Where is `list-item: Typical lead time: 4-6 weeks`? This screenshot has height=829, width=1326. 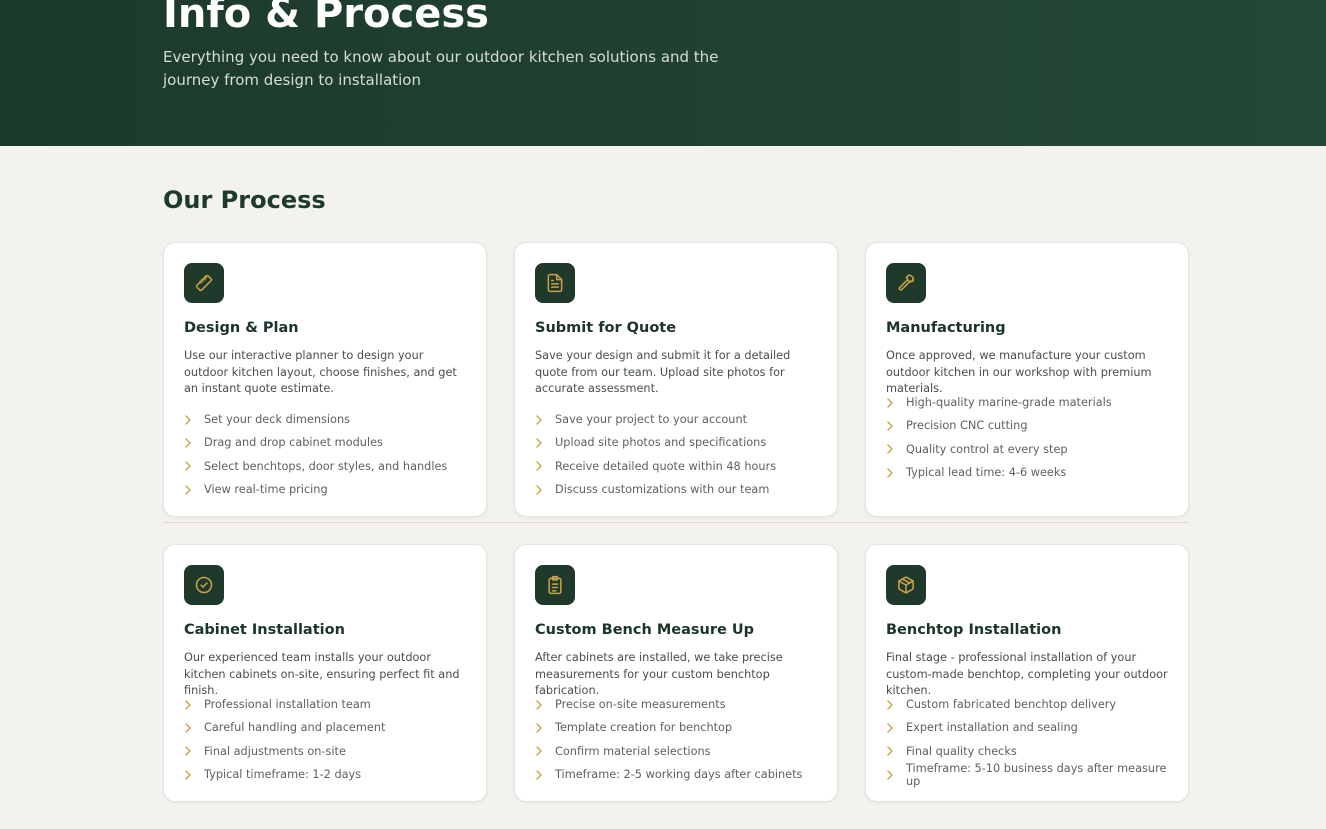
list-item: Typical lead time: 4-6 weeks is located at coordinates (1031, 472).